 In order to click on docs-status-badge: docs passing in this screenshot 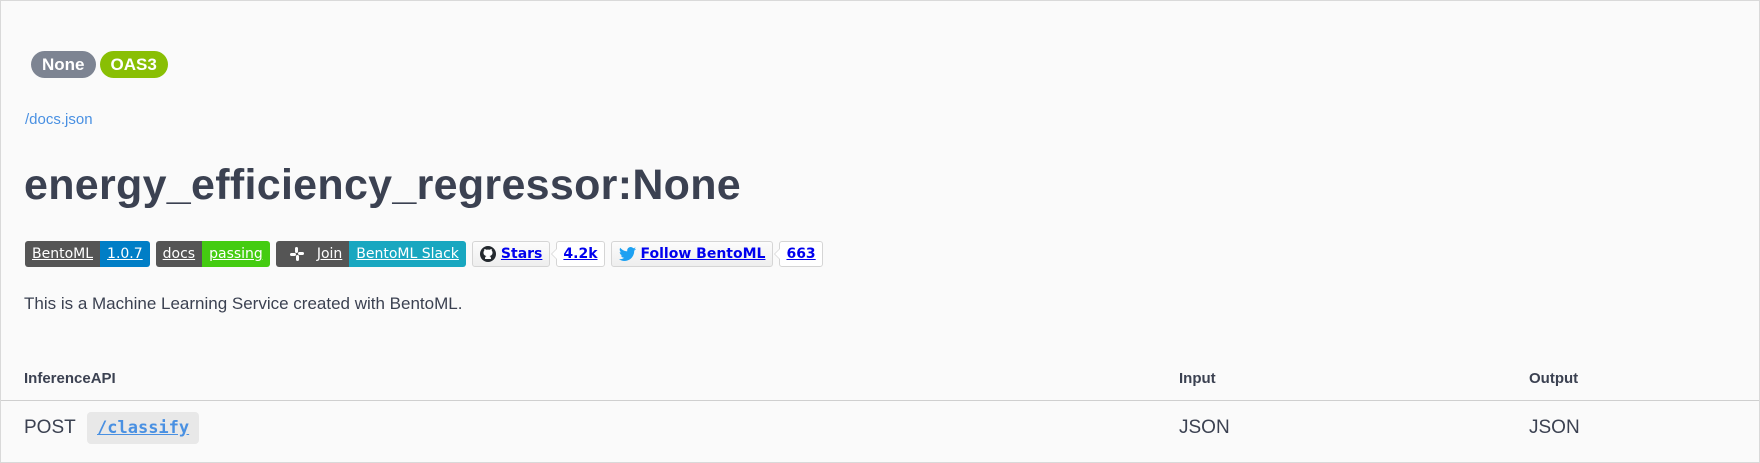, I will do `click(212, 254)`.